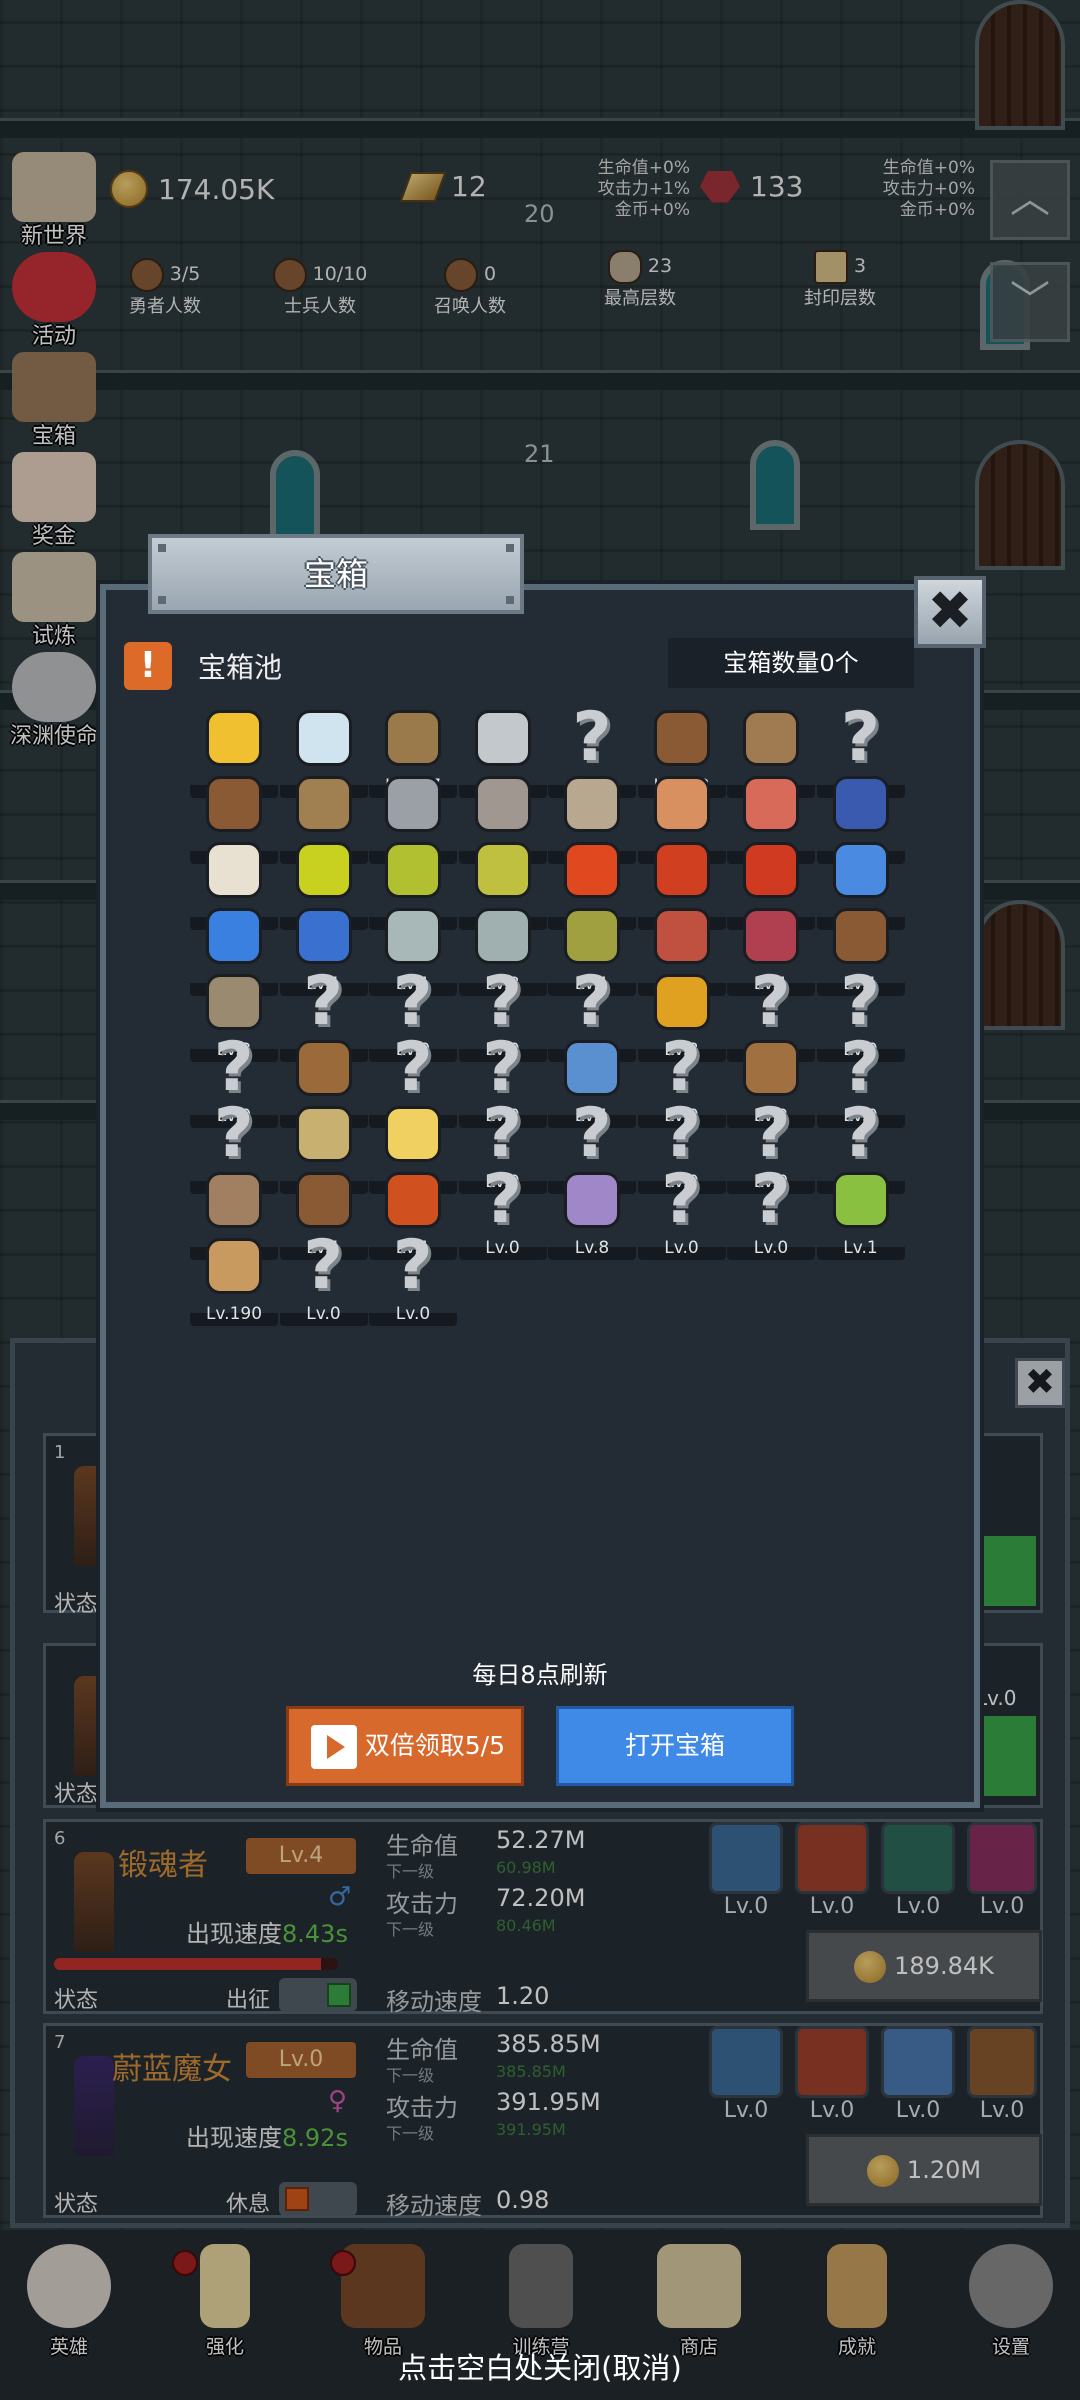  I want to click on crown-icon, so click(234, 738).